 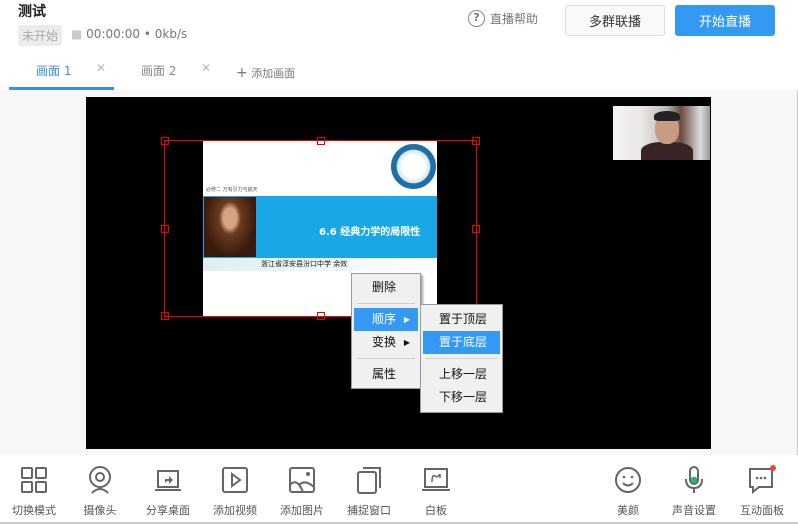 I want to click on notification-dot, so click(x=773, y=468).